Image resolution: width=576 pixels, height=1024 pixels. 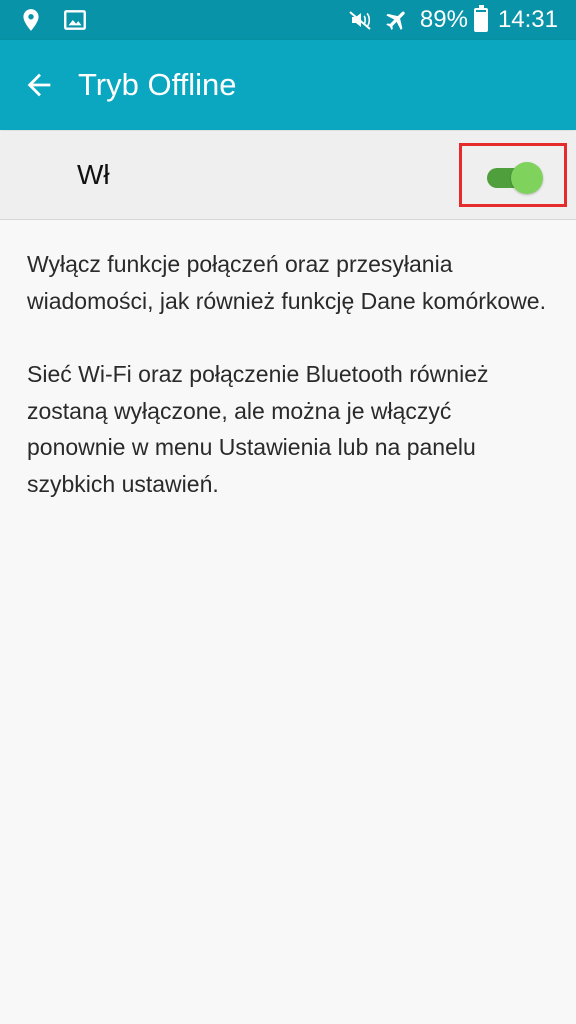 I want to click on offline-mode-toggle, so click(x=516, y=178).